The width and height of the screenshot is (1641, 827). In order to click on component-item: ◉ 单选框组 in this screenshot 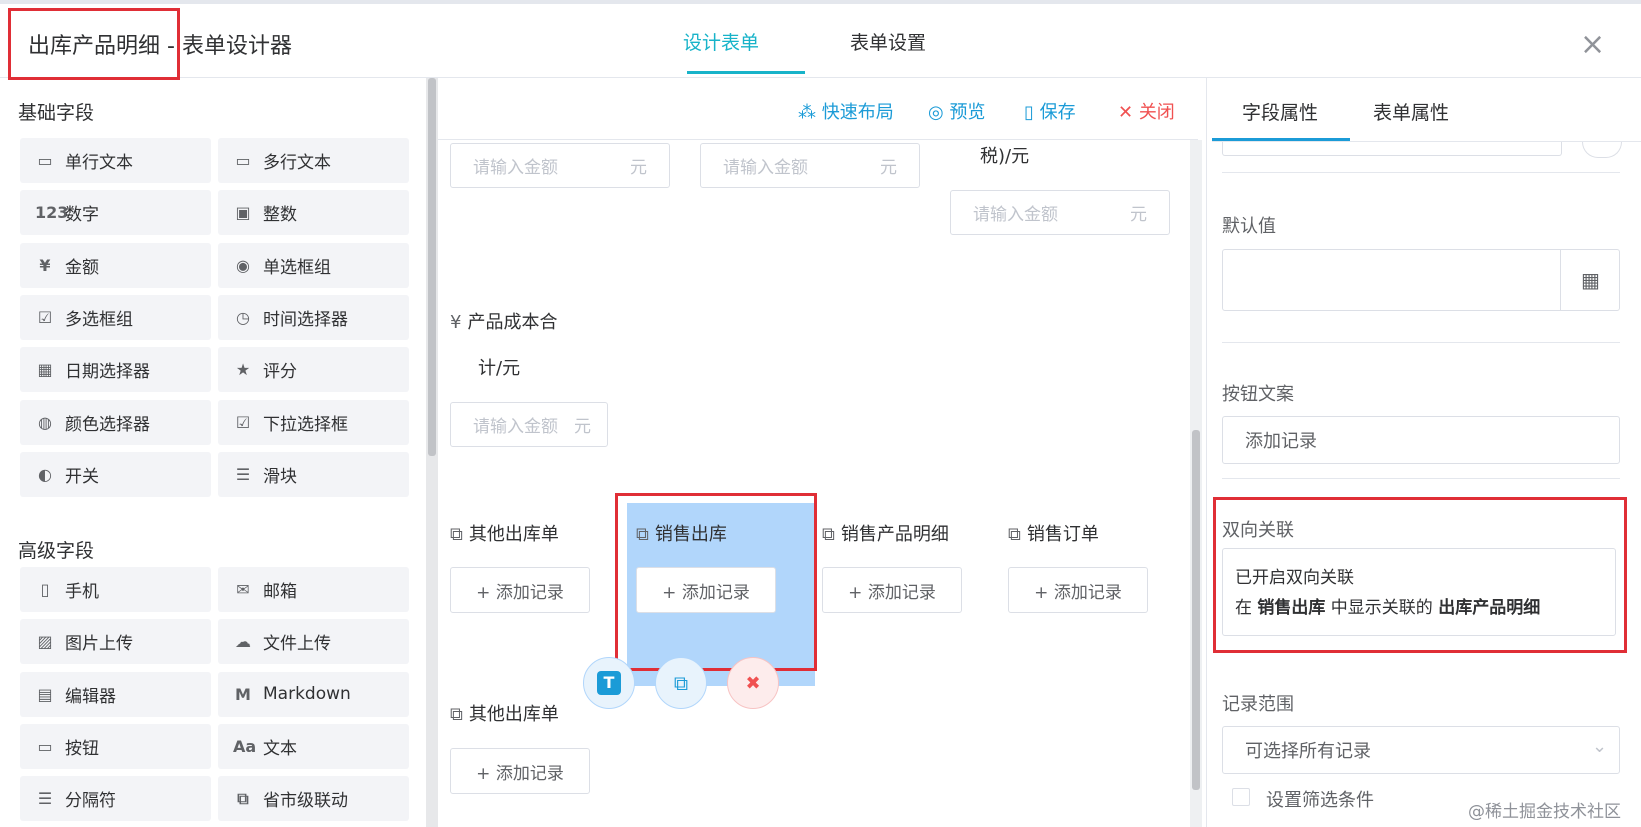, I will do `click(313, 265)`.